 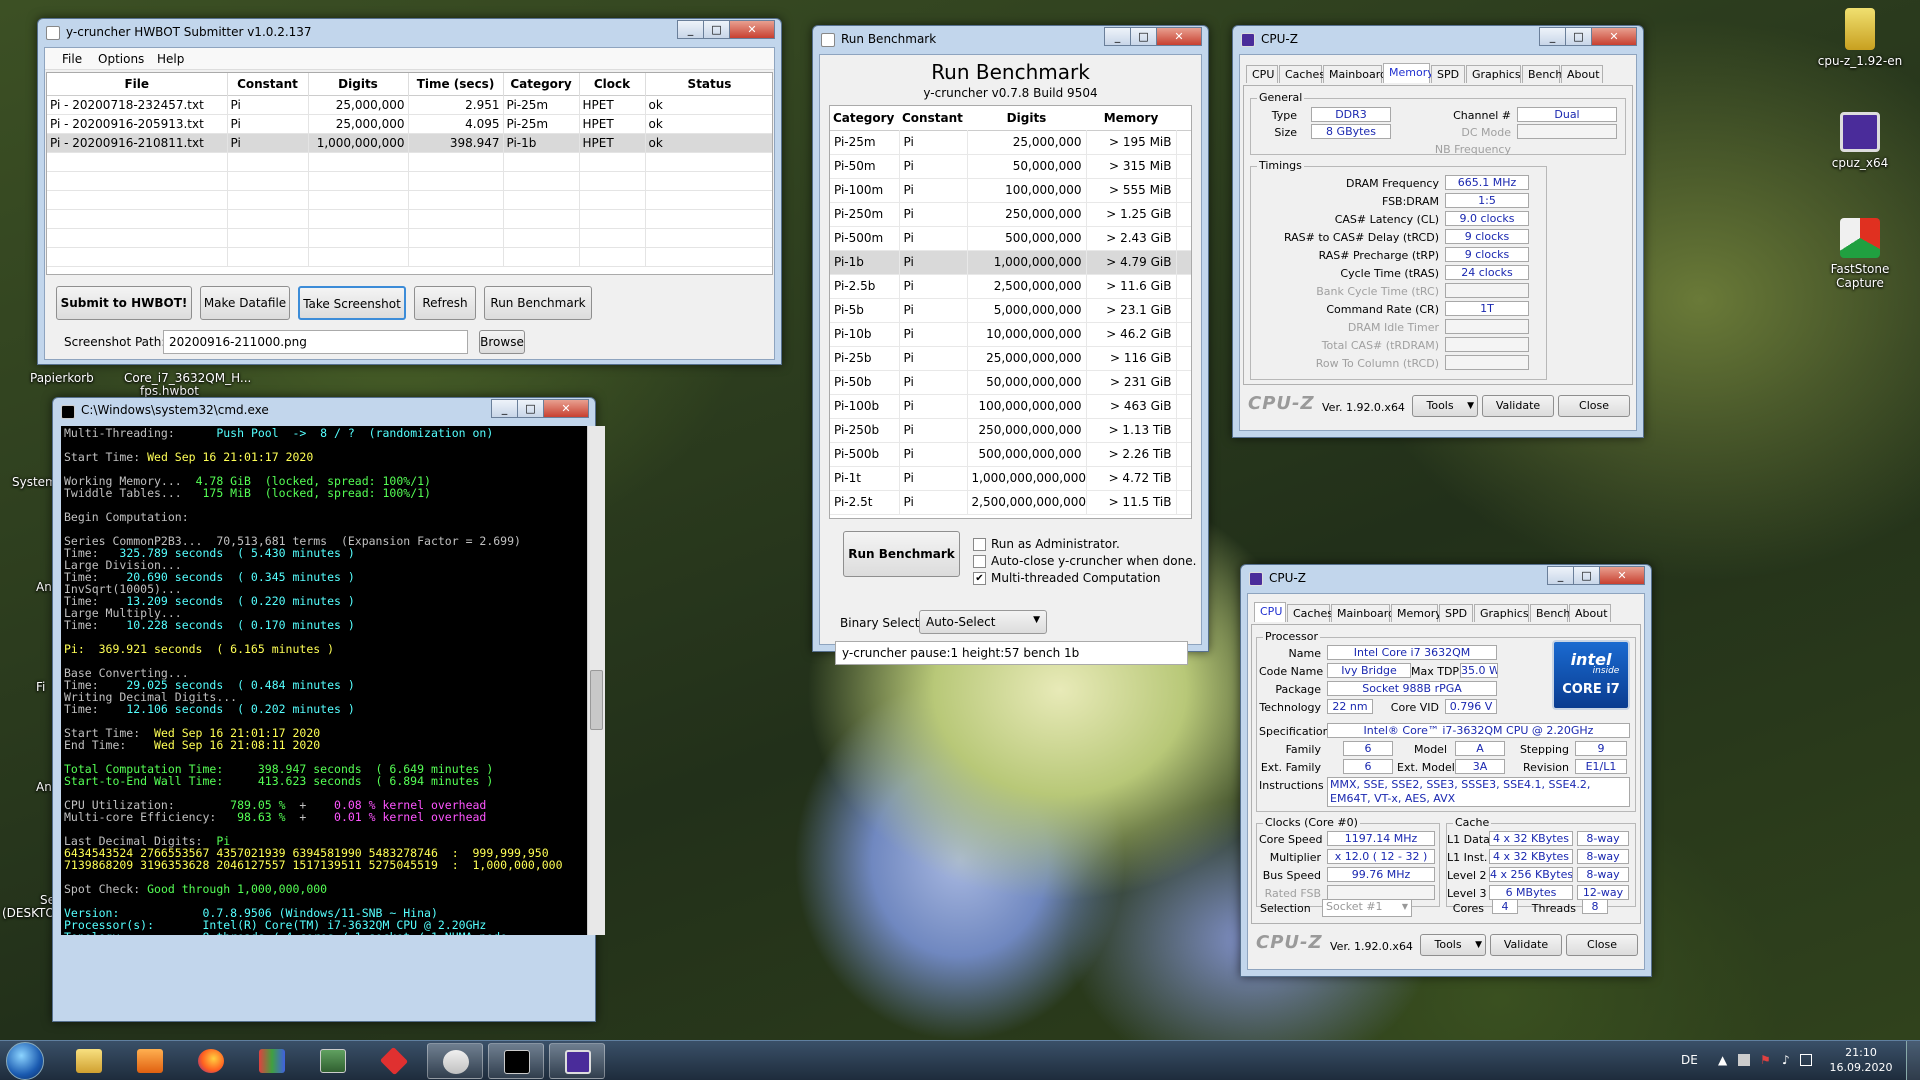 I want to click on table-row: Pi-50m Pi 50,000,000 > 315 MiB, so click(x=1010, y=166).